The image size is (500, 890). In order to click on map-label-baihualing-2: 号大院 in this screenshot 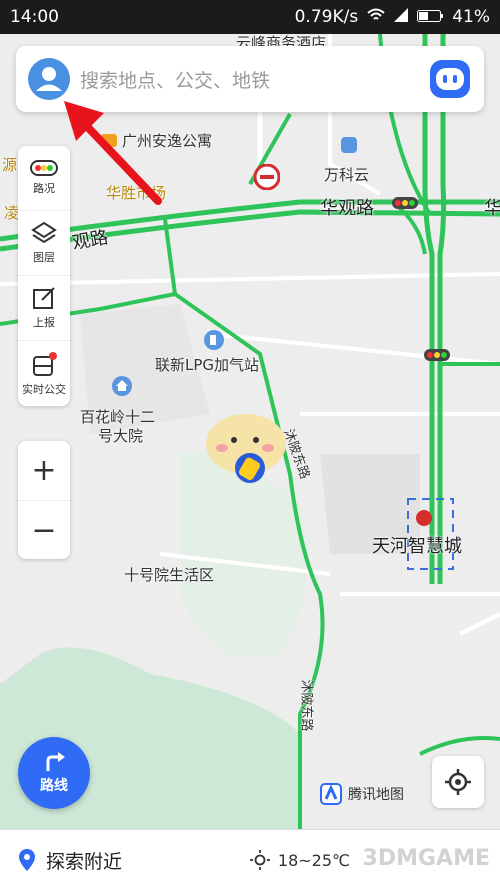, I will do `click(121, 436)`.